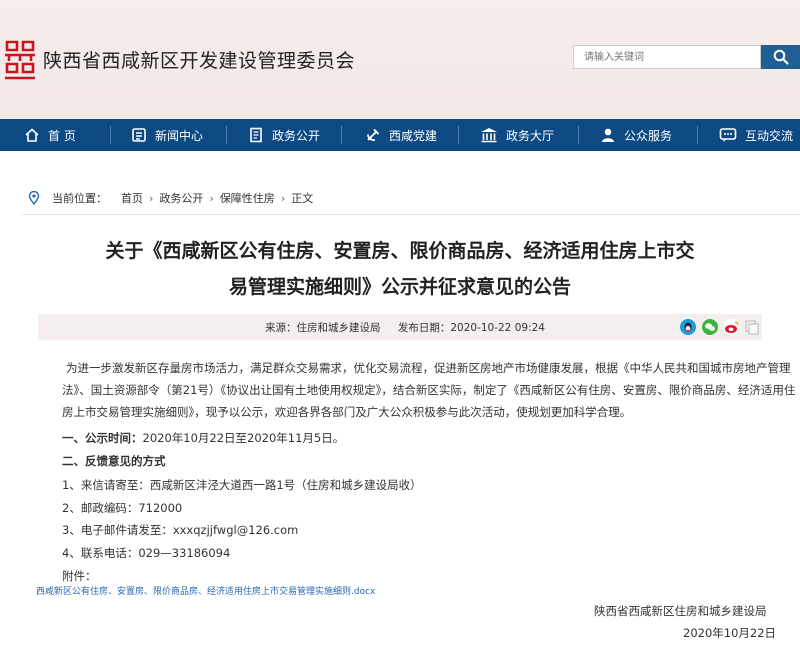 The width and height of the screenshot is (800, 646). I want to click on chat-icon, so click(728, 135).